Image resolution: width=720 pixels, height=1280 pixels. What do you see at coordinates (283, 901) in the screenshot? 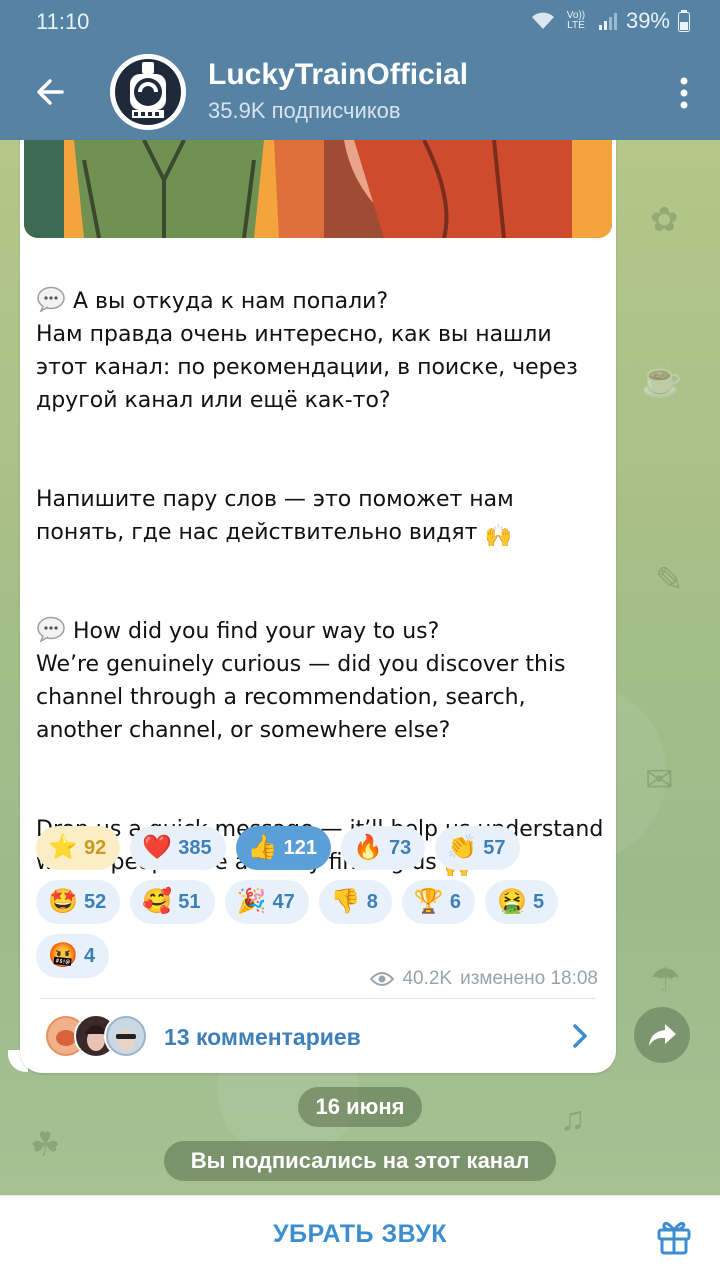
I see `reaction-count: 47` at bounding box center [283, 901].